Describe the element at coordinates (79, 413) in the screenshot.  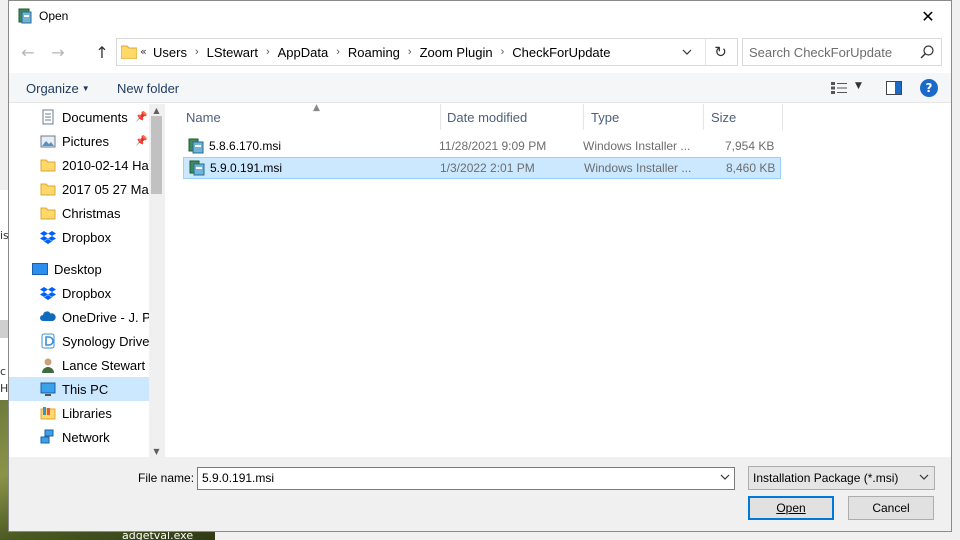
I see `sidebar-item-libraries: Libraries` at that location.